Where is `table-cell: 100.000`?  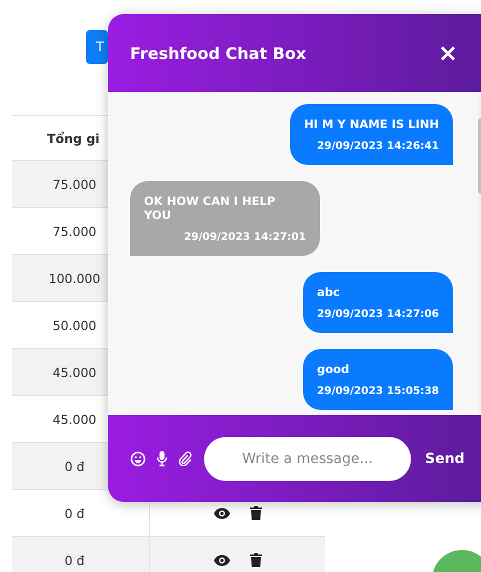 table-cell: 100.000 is located at coordinates (74, 278).